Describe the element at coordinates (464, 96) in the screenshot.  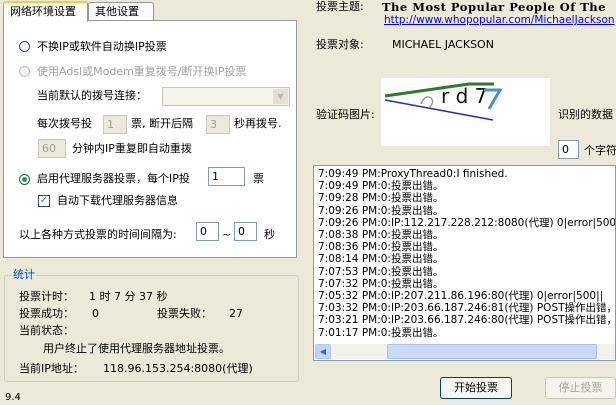
I see `captcha-text: r d 7` at that location.